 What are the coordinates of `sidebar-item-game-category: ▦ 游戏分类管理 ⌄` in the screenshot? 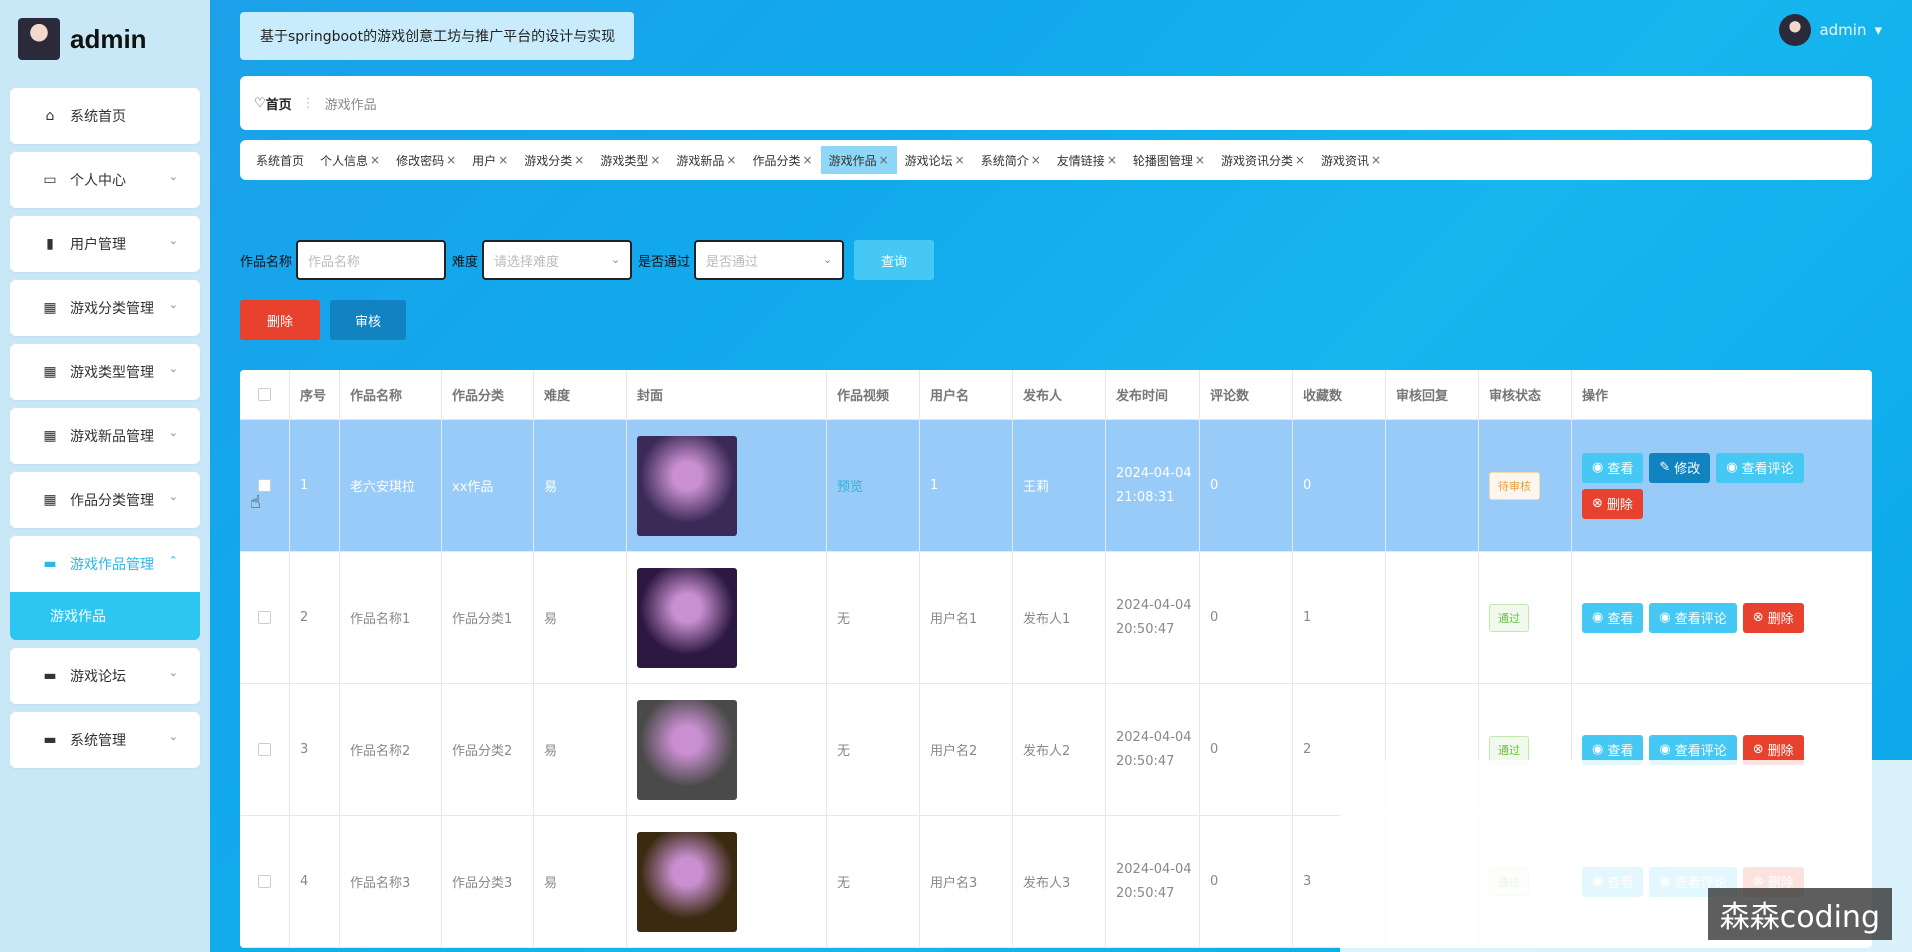 It's located at (105, 308).